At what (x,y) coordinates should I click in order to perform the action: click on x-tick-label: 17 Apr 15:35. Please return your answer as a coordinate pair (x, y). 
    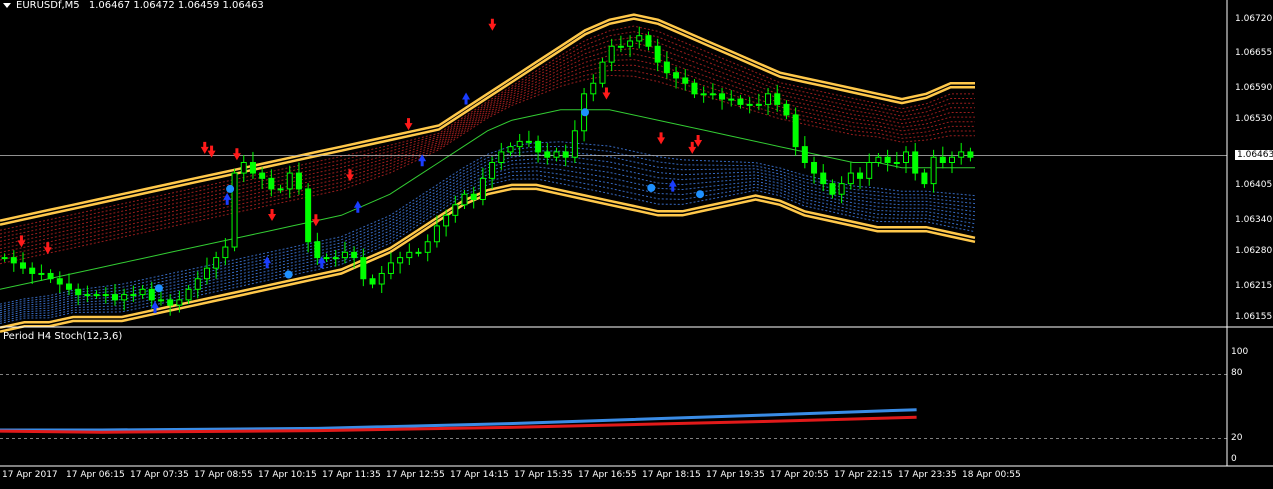
    Looking at the image, I should click on (543, 475).